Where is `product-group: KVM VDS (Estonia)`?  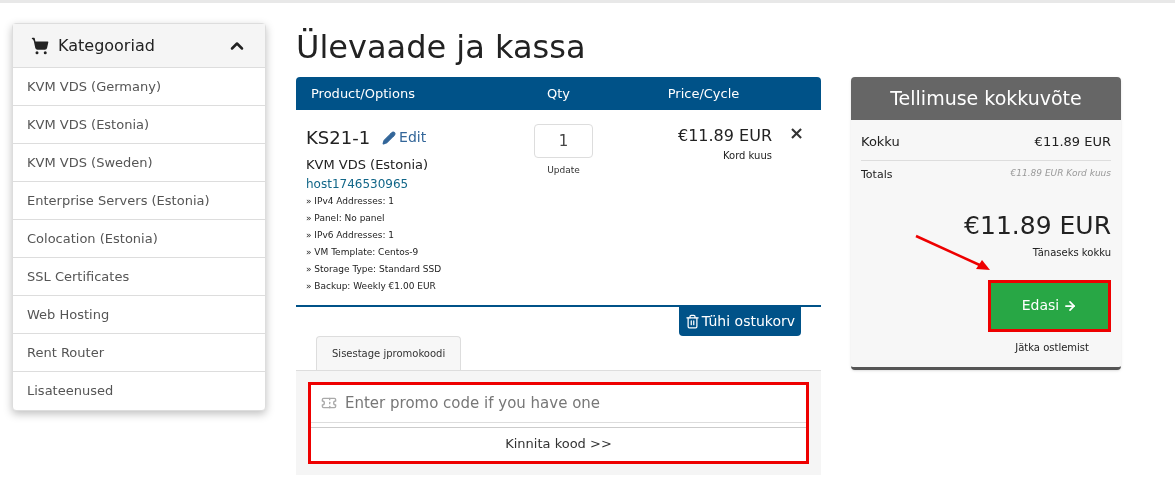 product-group: KVM VDS (Estonia) is located at coordinates (403, 165).